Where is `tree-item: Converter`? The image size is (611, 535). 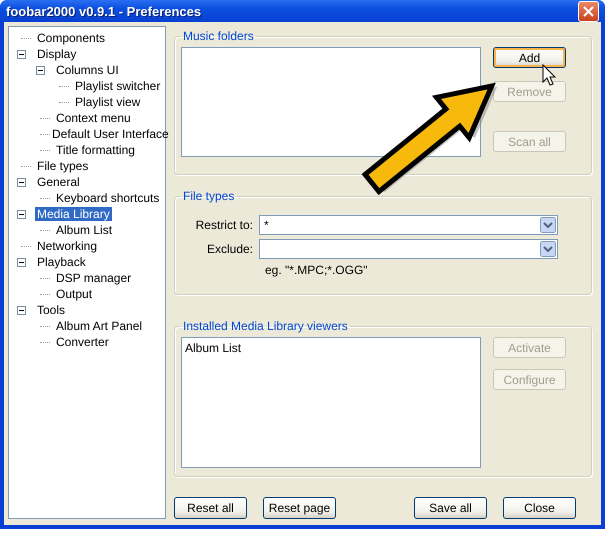
tree-item: Converter is located at coordinates (82, 342).